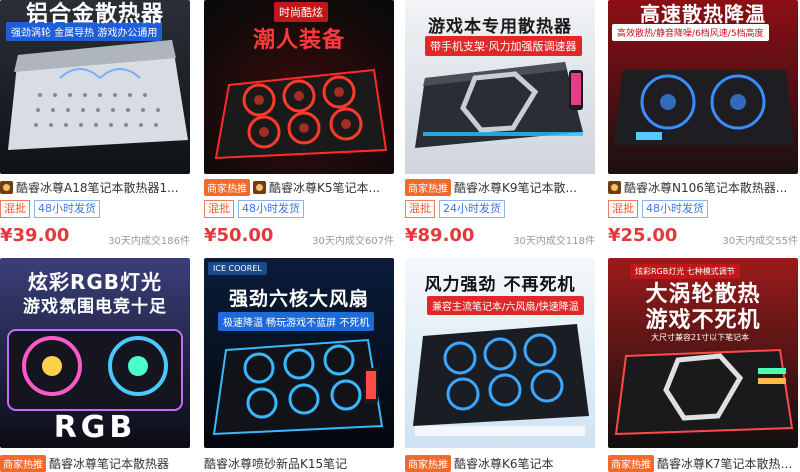  Describe the element at coordinates (500, 353) in the screenshot. I see `product-image: 风力强劲 不再死机 兼容主流笔记本/六风扇/快速降温` at that location.